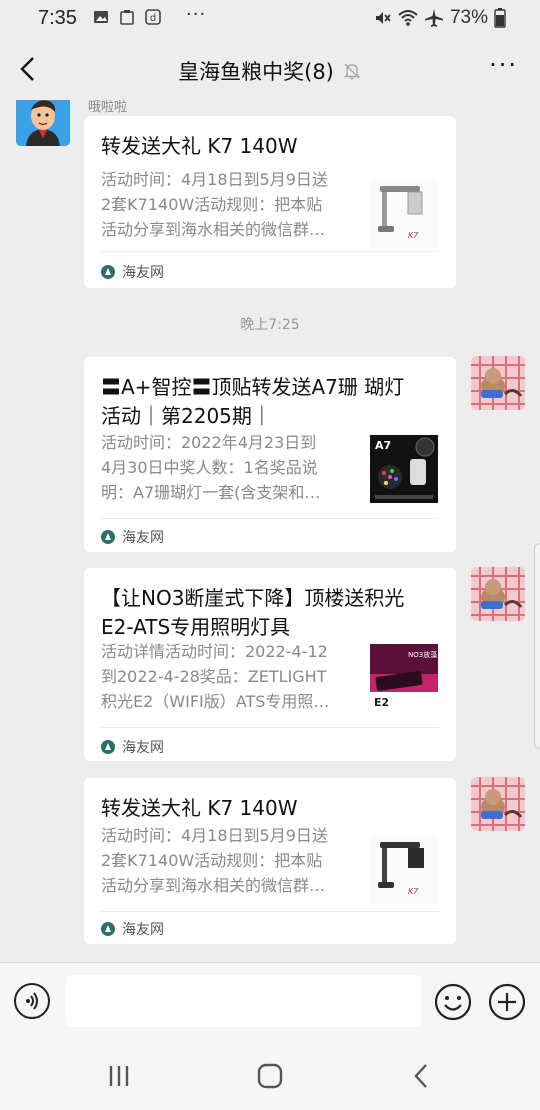 Image resolution: width=540 pixels, height=1110 pixels. I want to click on status-left-icons: d, so click(127, 17).